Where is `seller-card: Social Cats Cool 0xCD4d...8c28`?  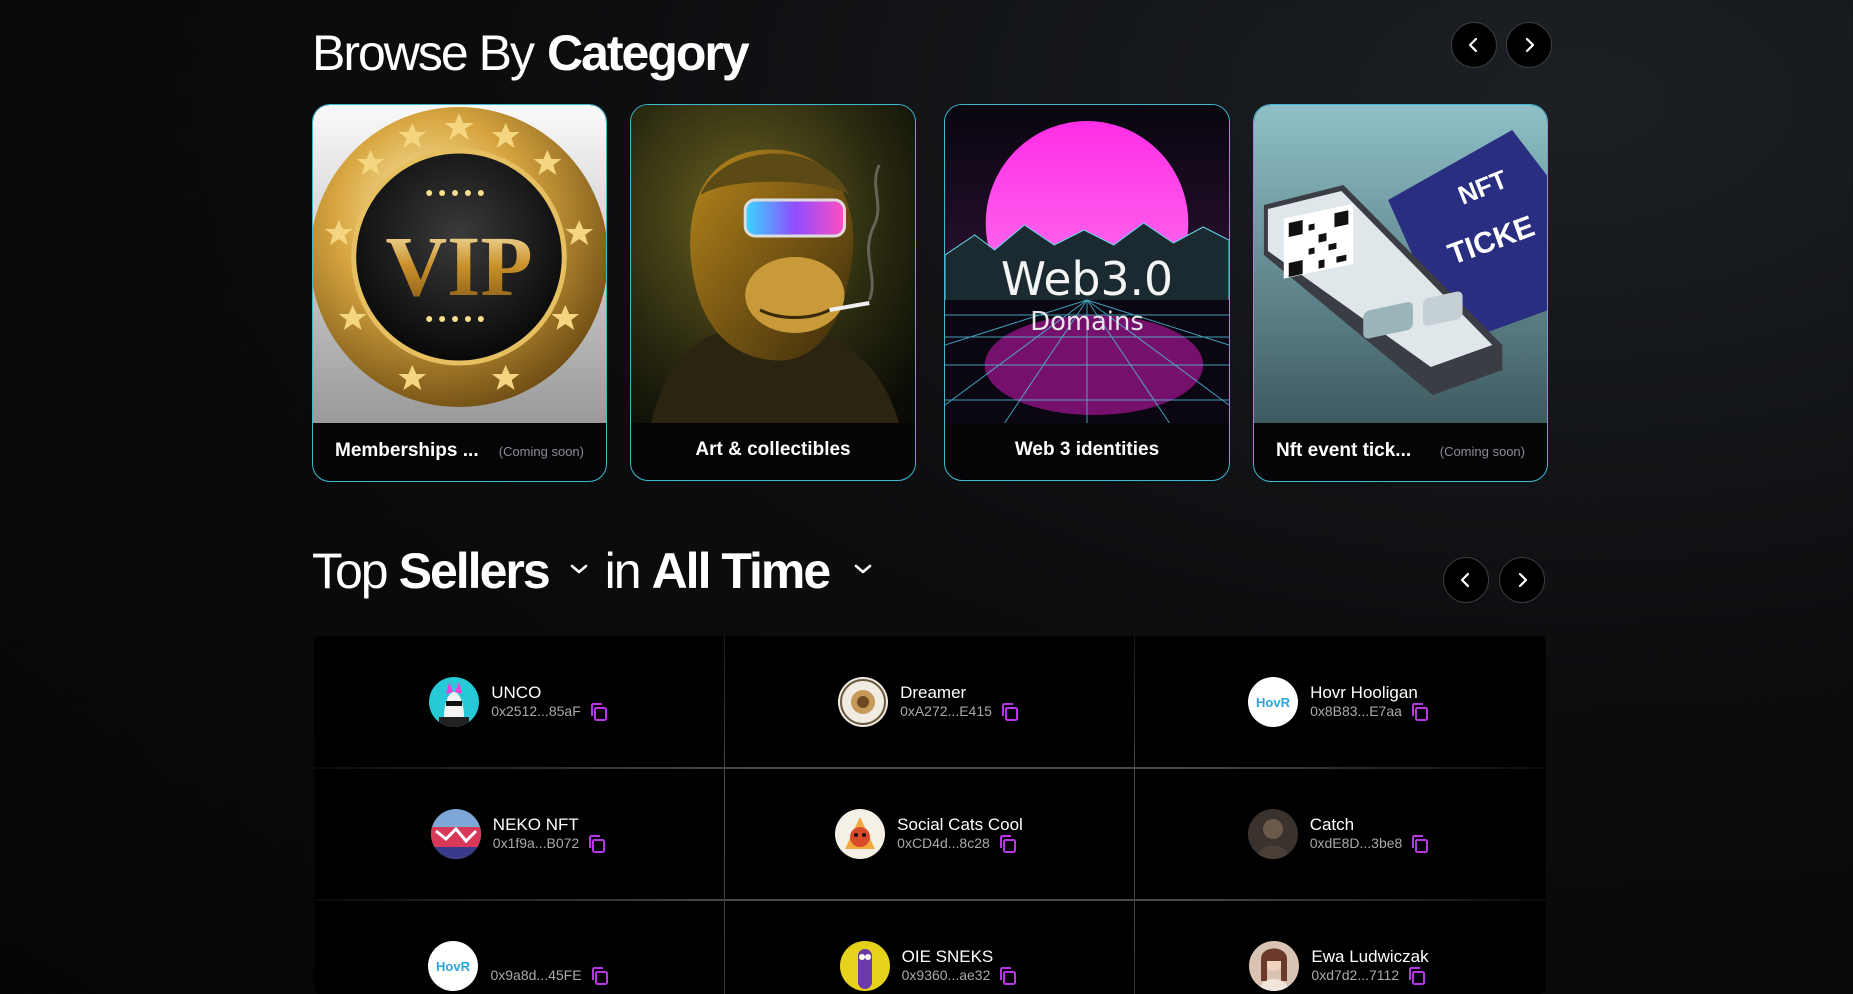 seller-card: Social Cats Cool 0xCD4d...8c28 is located at coordinates (929, 834).